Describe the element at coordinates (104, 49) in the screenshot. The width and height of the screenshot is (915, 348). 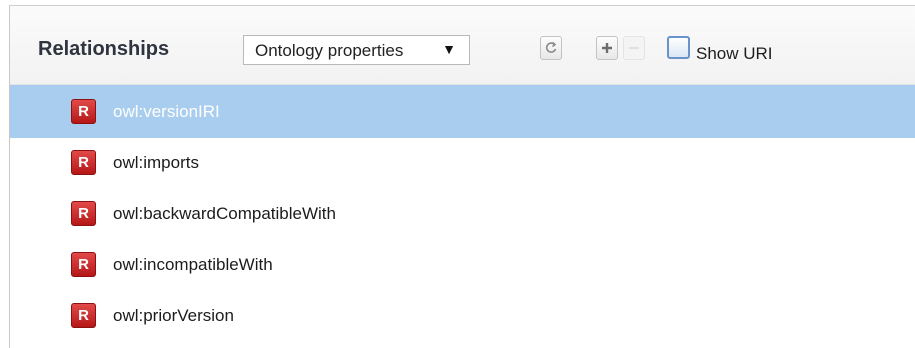
I see `panel-title: Relationships` at that location.